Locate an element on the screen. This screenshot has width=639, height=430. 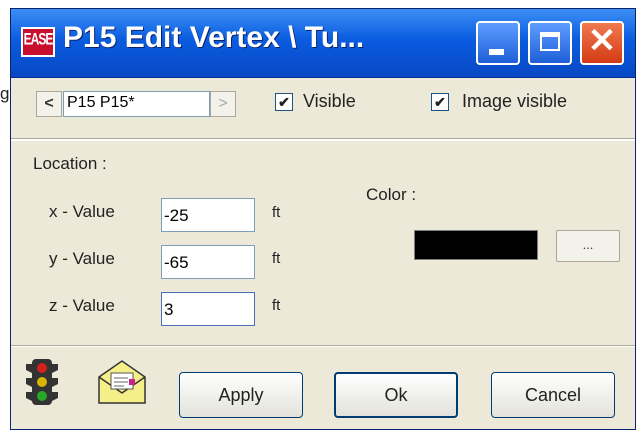
image-visible-checkbox: ✔ is located at coordinates (440, 102).